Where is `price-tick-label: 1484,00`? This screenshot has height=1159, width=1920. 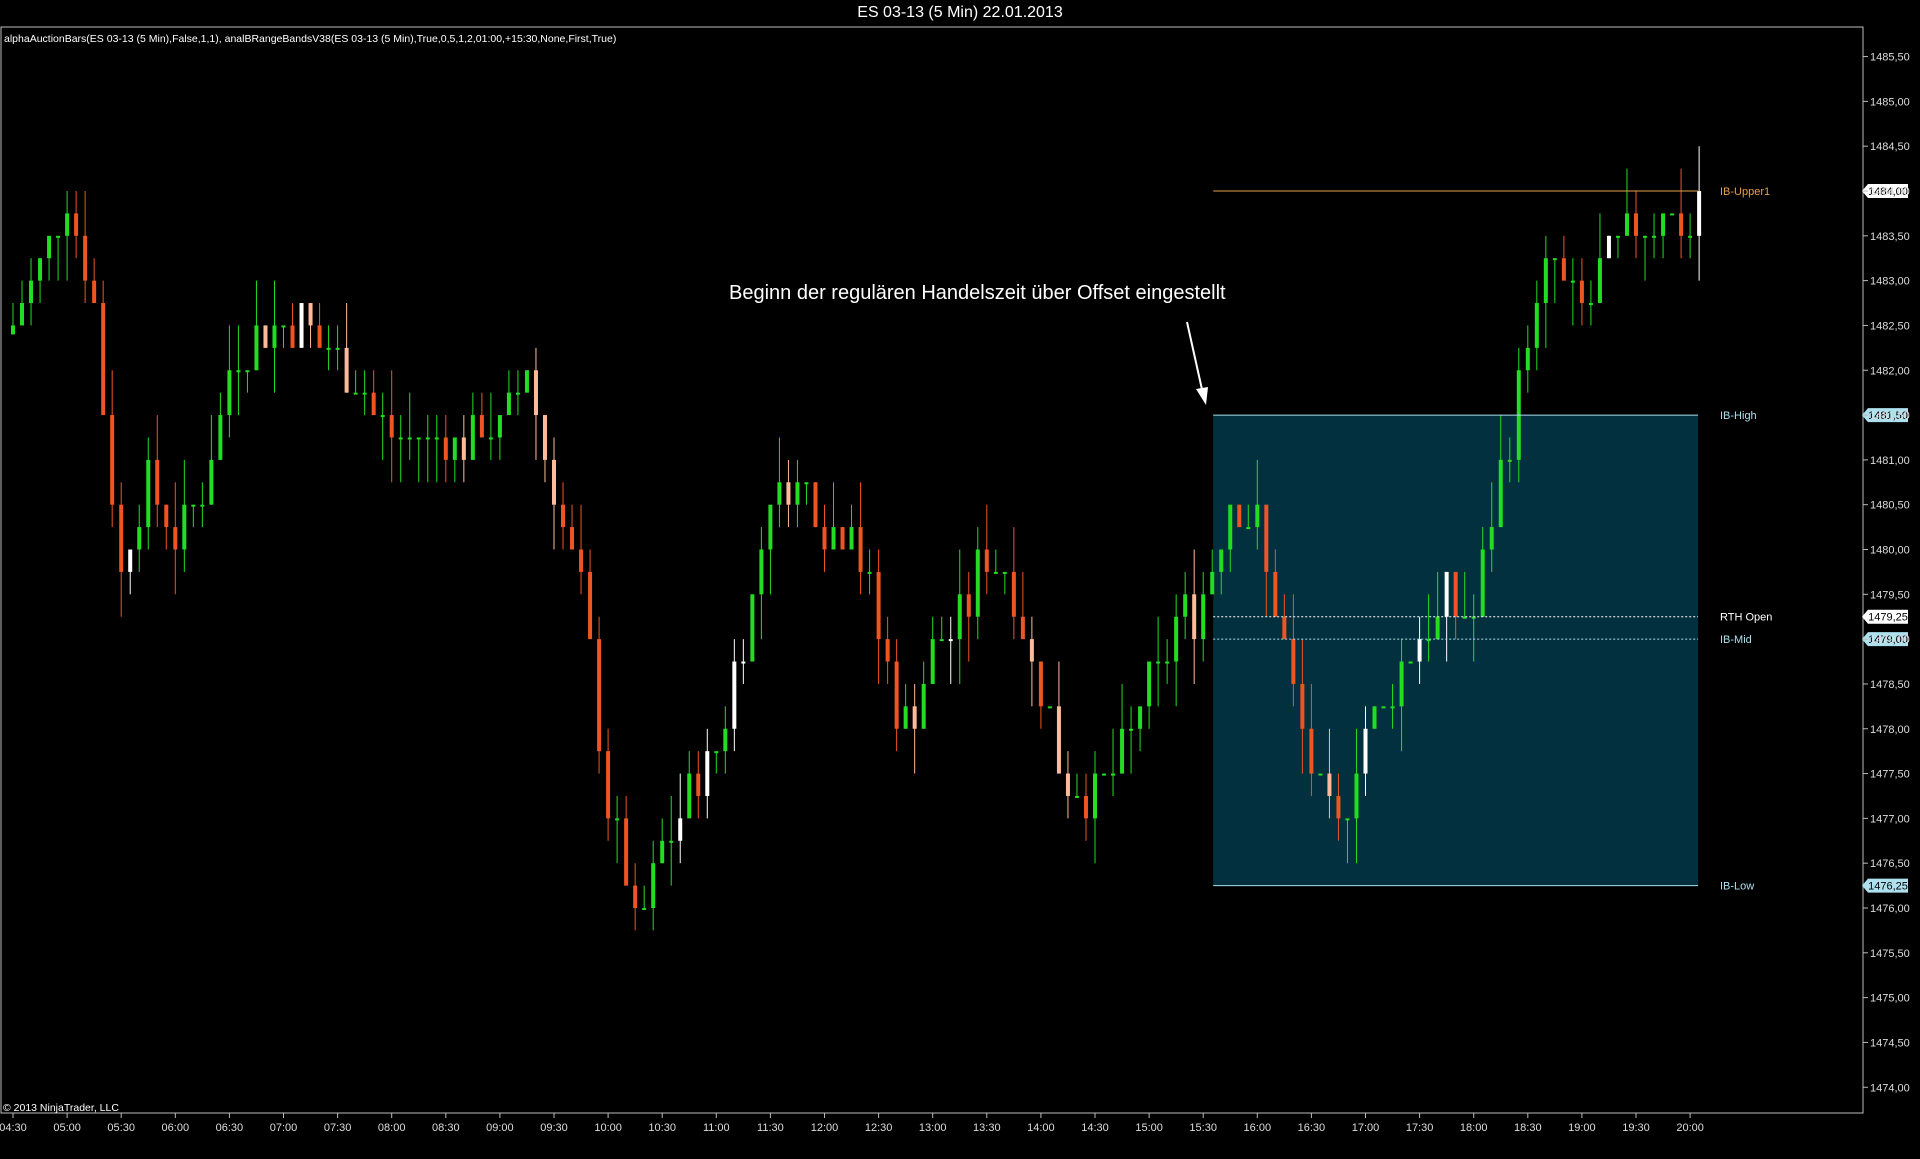 price-tick-label: 1484,00 is located at coordinates (1890, 192).